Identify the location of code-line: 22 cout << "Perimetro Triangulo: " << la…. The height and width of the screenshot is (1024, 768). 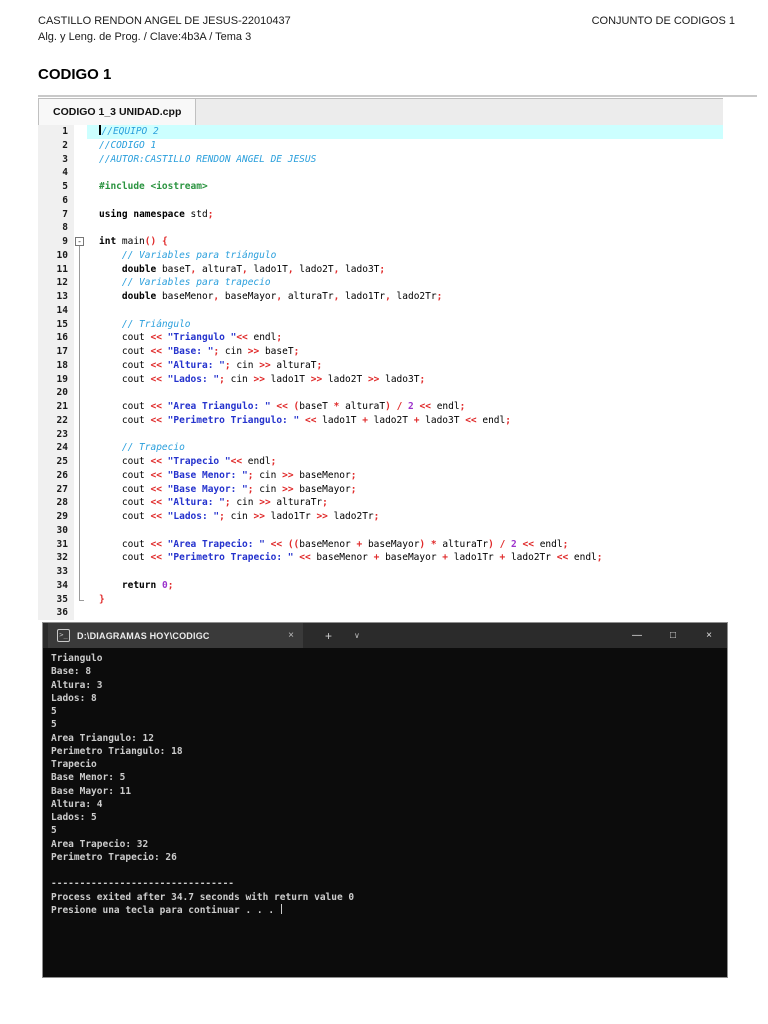
(380, 420).